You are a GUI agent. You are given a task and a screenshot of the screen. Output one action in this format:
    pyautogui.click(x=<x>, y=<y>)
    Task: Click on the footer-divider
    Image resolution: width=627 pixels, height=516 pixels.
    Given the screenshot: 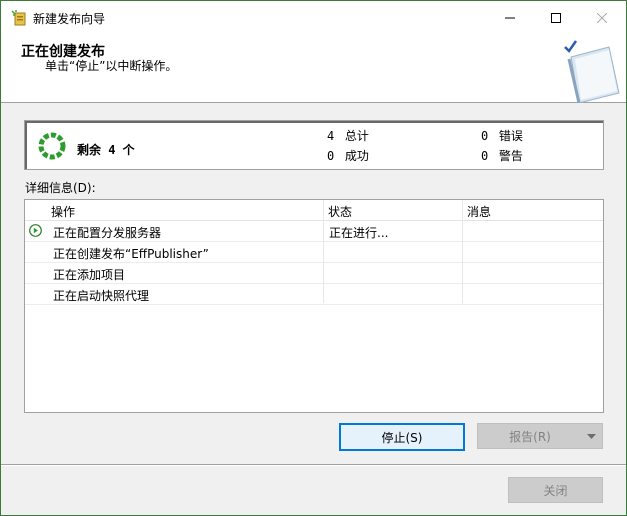 What is the action you would take?
    pyautogui.click(x=313, y=465)
    